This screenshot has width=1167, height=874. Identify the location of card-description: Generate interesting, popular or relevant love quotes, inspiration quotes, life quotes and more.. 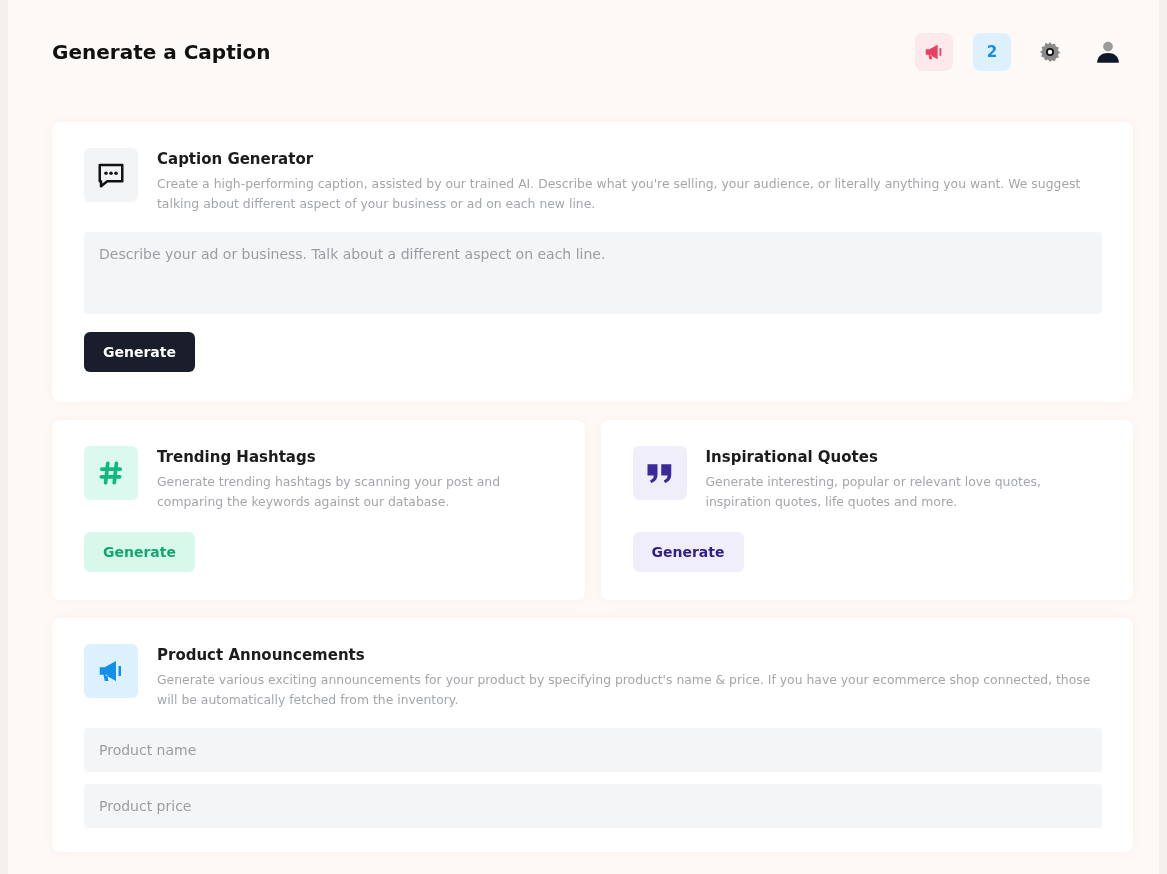
(873, 492).